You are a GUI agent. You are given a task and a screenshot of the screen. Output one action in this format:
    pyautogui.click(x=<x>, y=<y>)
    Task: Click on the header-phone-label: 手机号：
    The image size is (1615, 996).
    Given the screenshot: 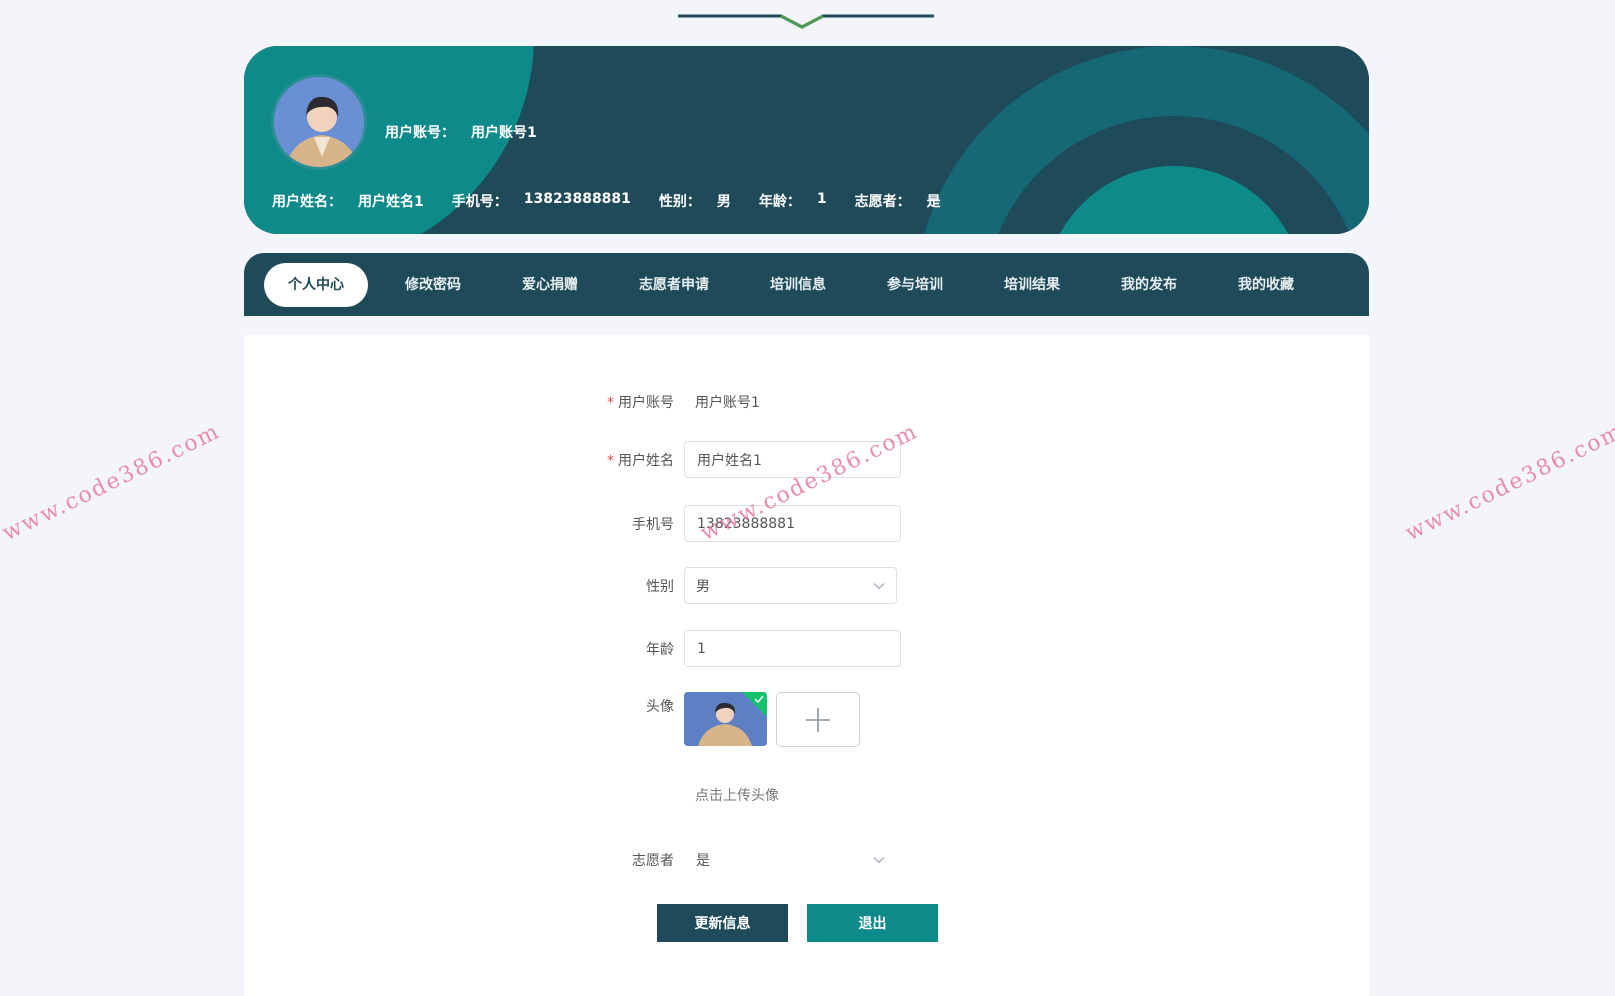 What is the action you would take?
    pyautogui.click(x=479, y=202)
    